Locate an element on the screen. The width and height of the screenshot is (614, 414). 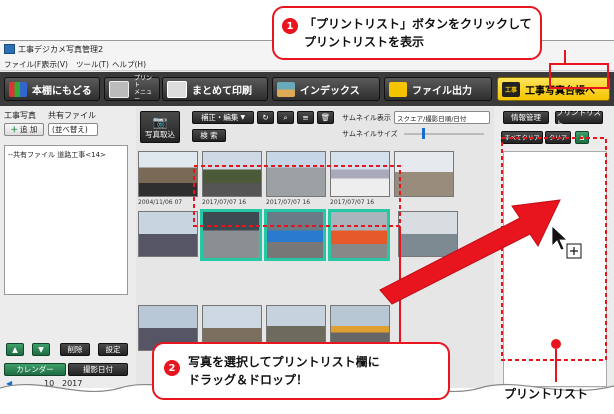
print-list-caption: プリントリスト is located at coordinates (546, 394).